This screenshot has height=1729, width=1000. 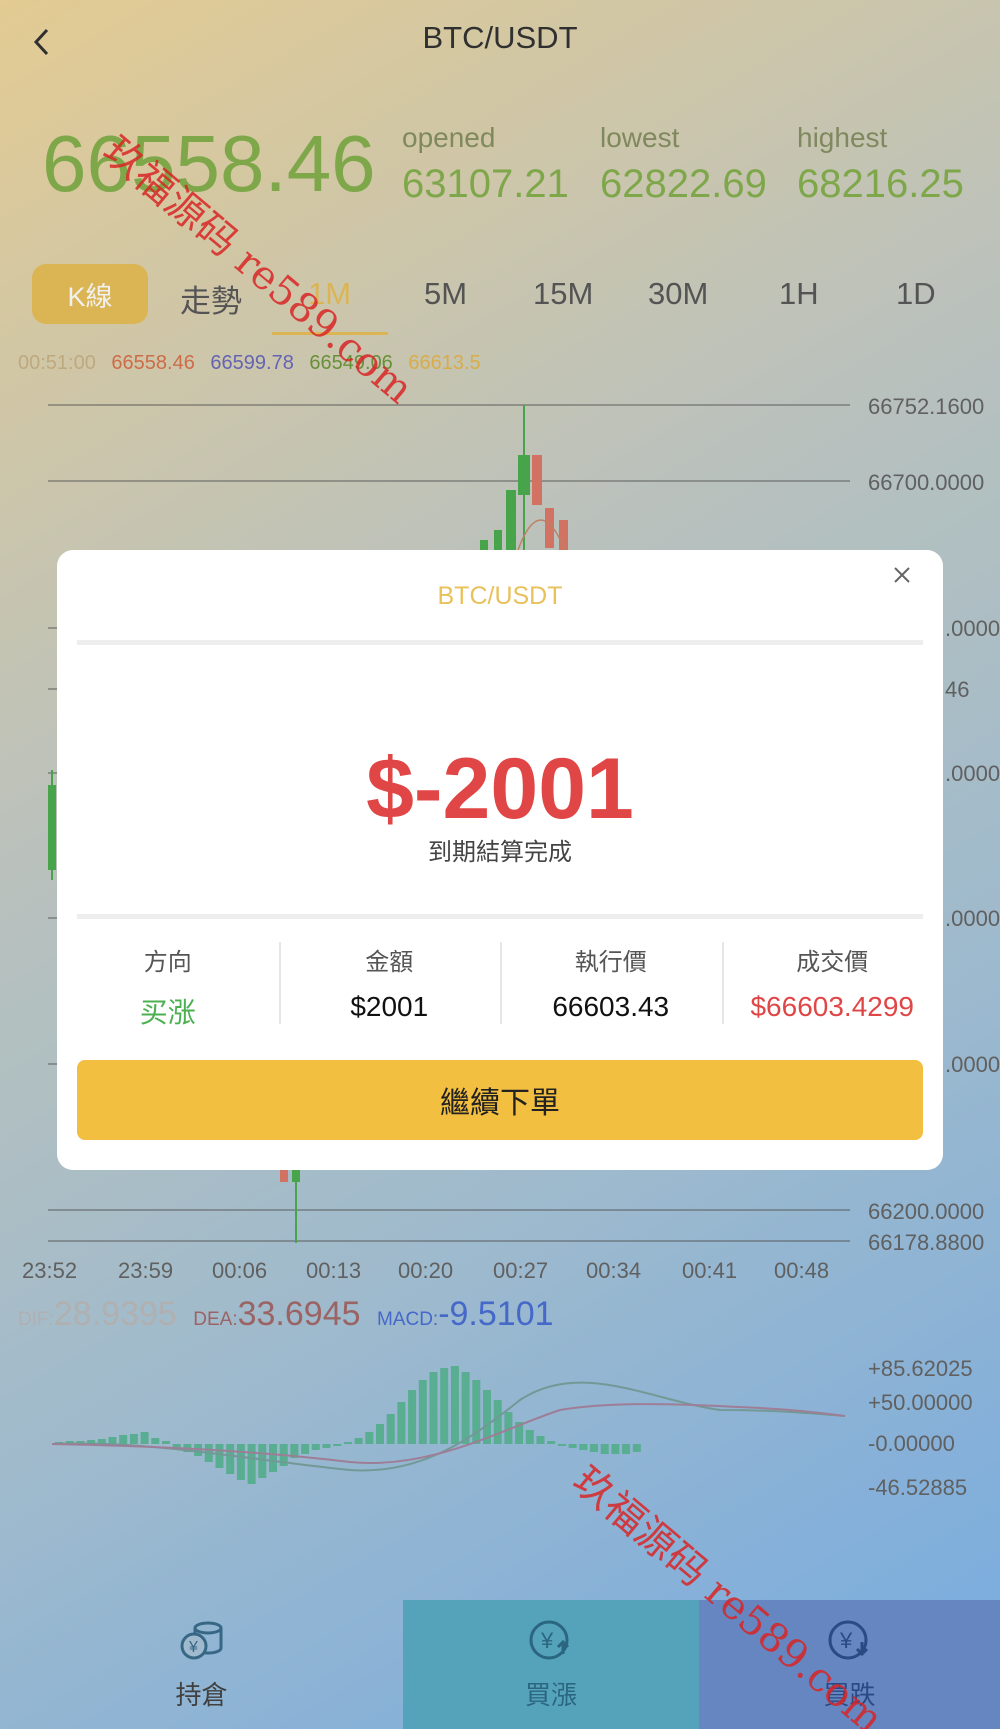 I want to click on strike-label: 執行價, so click(x=610, y=962).